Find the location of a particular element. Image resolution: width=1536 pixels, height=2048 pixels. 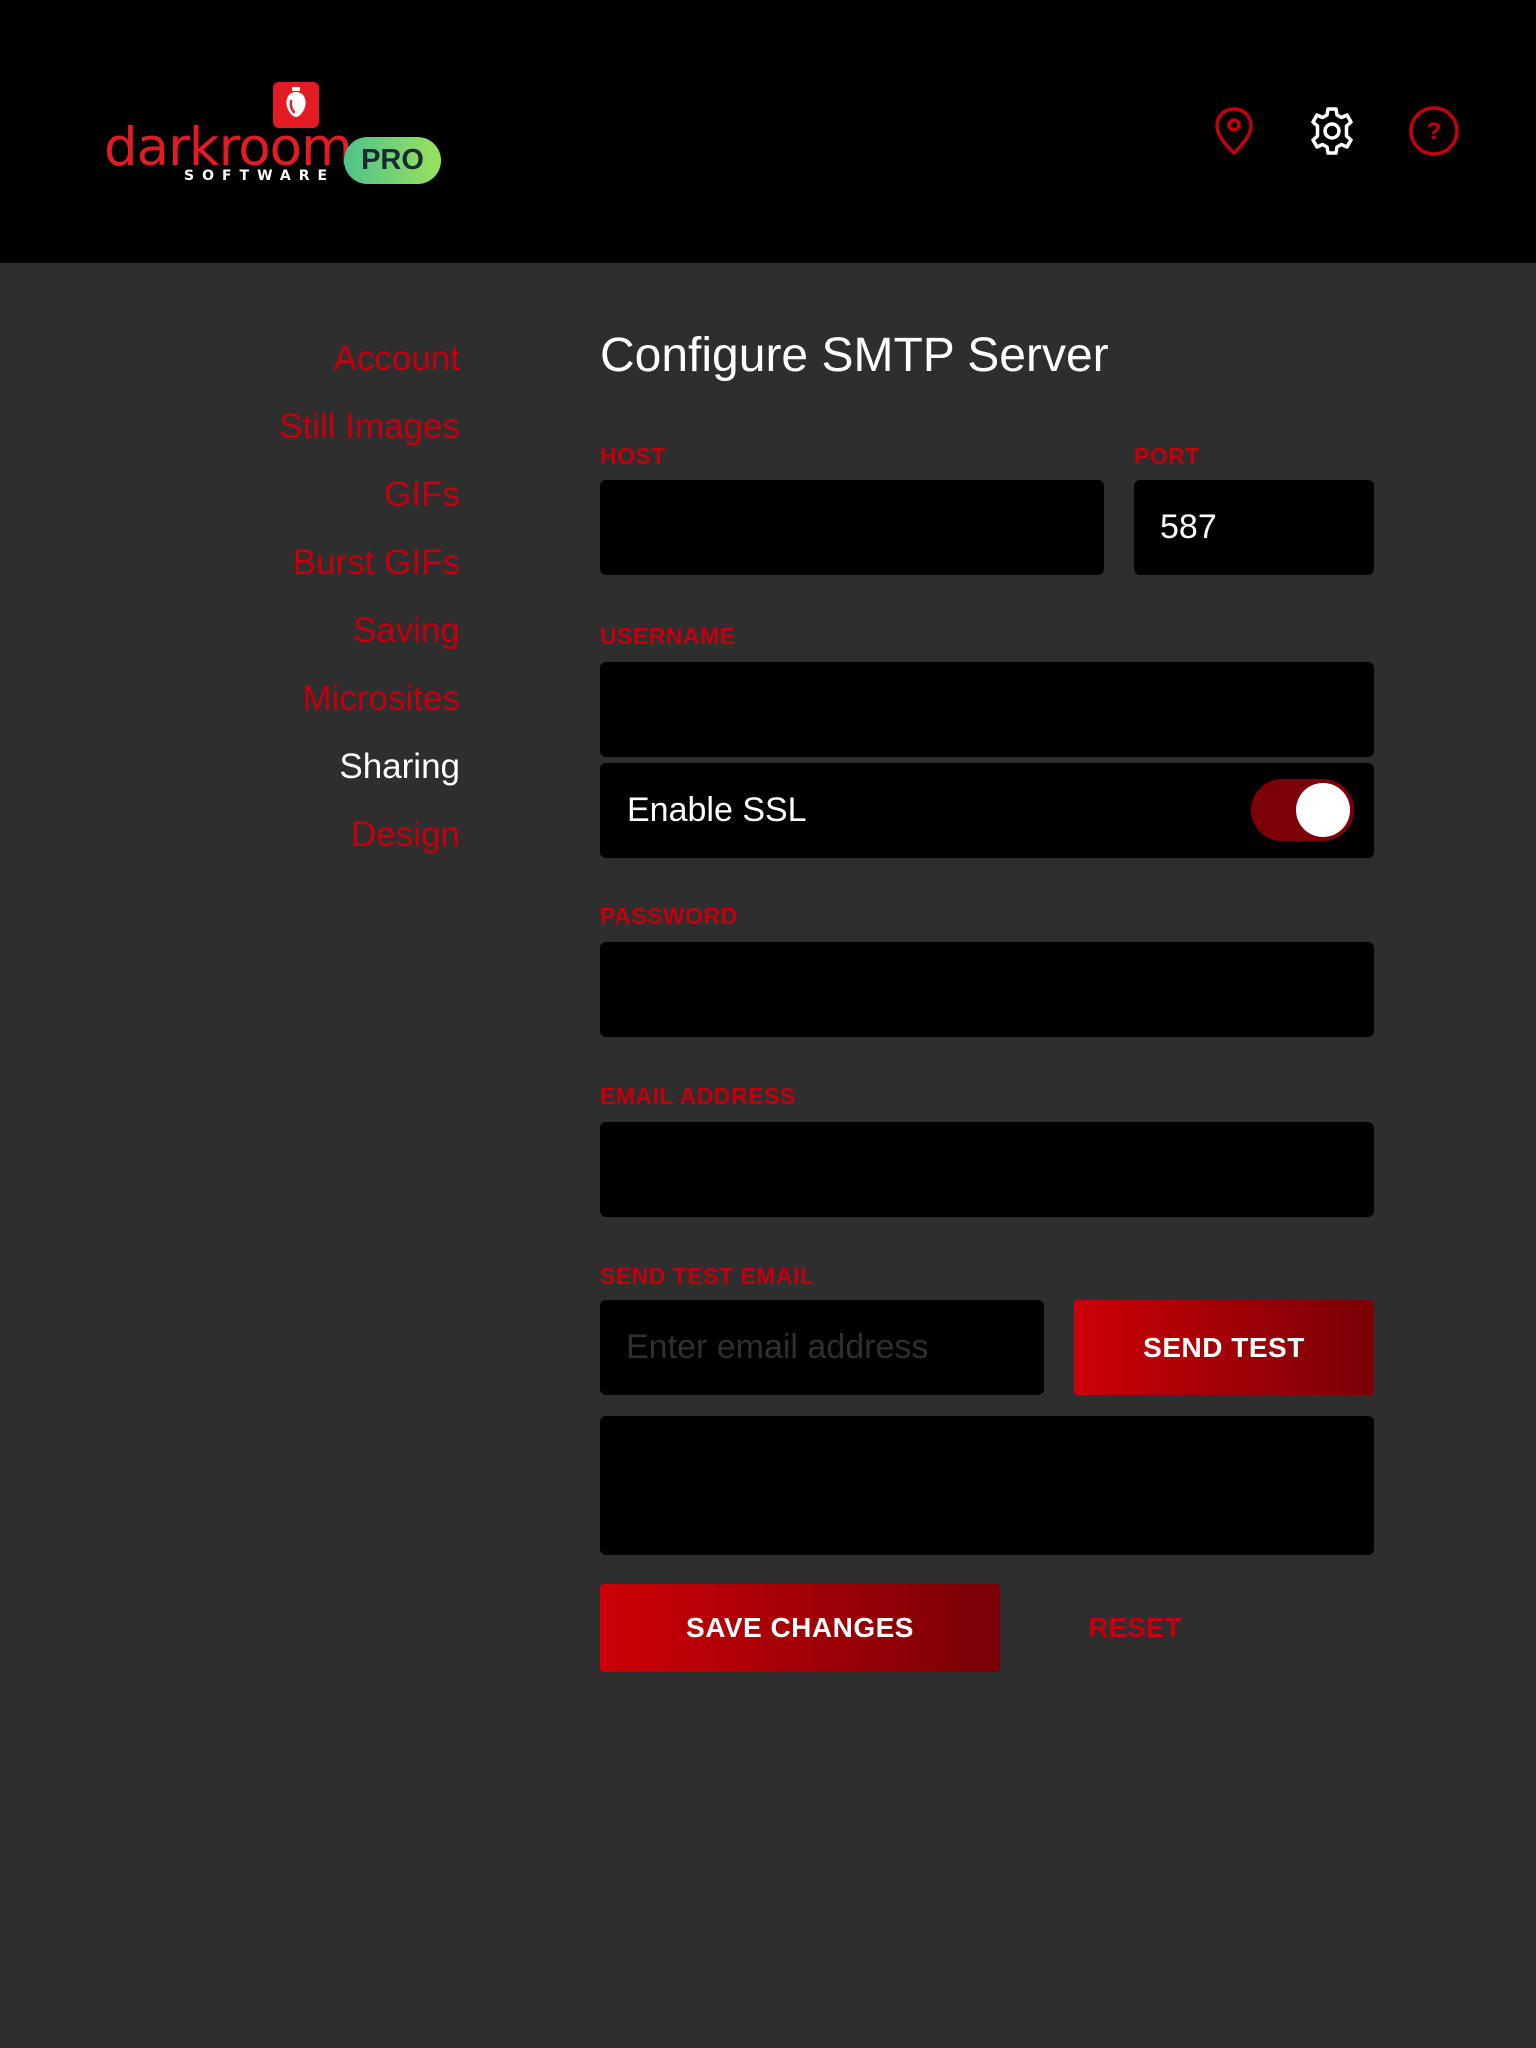

password-label: PASSWORD is located at coordinates (669, 916).